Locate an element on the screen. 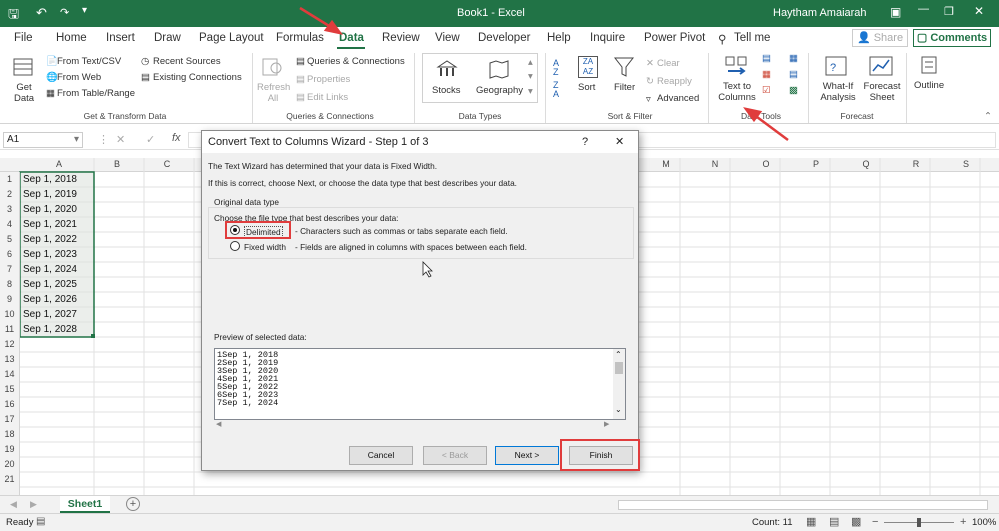 The image size is (999, 531). column-header: P is located at coordinates (816, 164).